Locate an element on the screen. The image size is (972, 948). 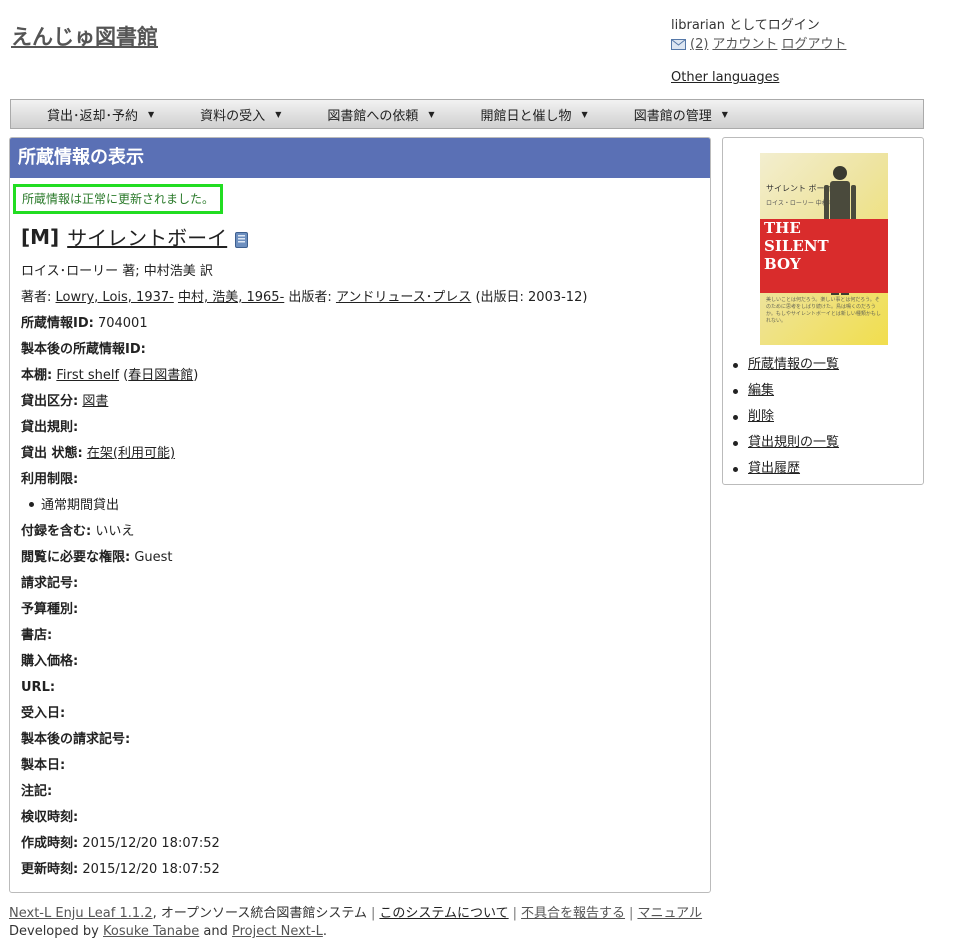
field-value: 2015/12/20 18:07:52 is located at coordinates (151, 869).